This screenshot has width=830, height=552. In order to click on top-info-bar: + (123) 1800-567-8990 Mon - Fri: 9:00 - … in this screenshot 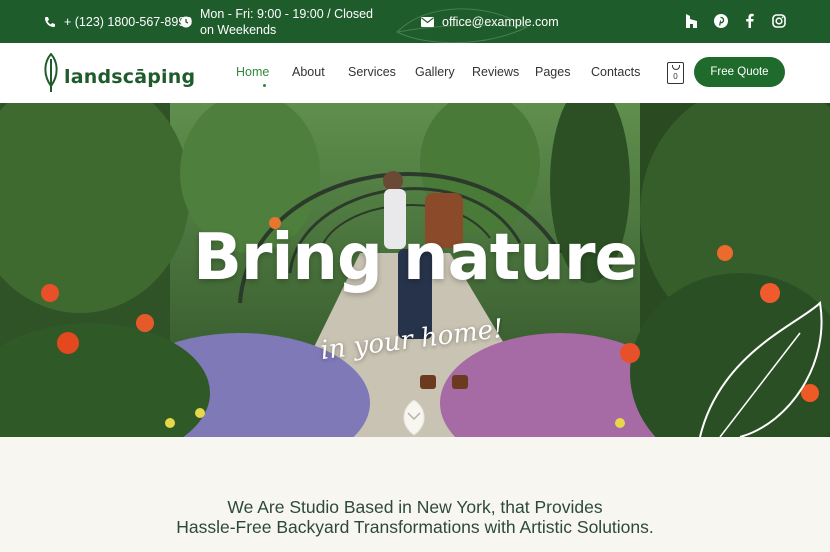, I will do `click(415, 21)`.